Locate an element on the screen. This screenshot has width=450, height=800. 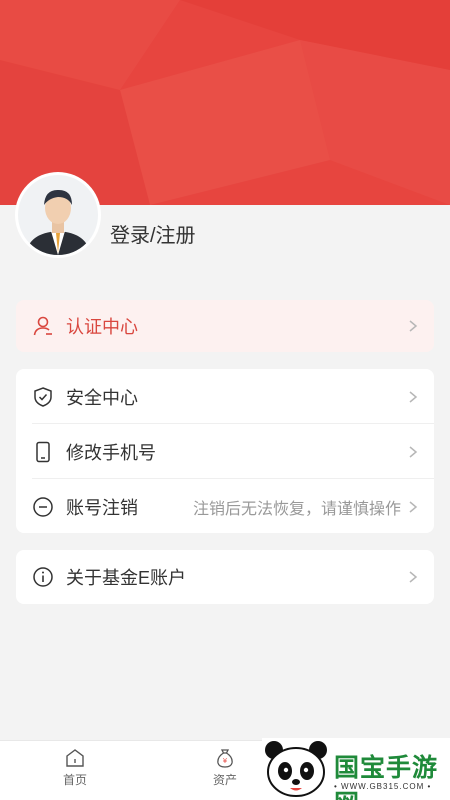
about-row: 关于基金E账户 is located at coordinates (225, 577).